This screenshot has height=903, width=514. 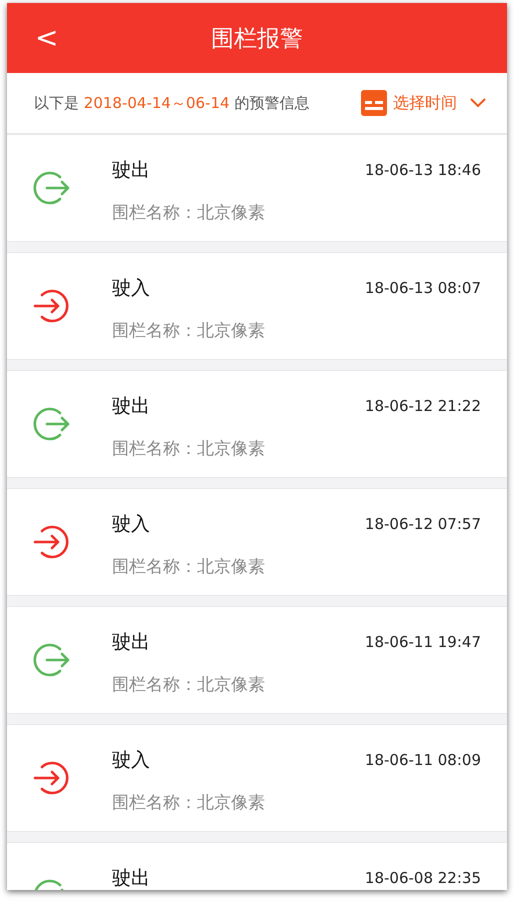 I want to click on alert-time: 18-06-12 21:22, so click(x=422, y=406).